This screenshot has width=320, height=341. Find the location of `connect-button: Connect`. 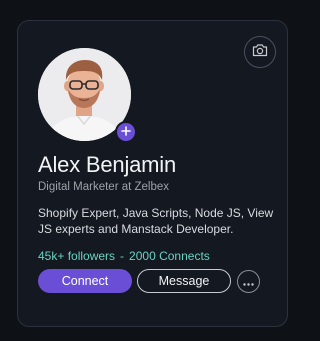

connect-button: Connect is located at coordinates (85, 281).